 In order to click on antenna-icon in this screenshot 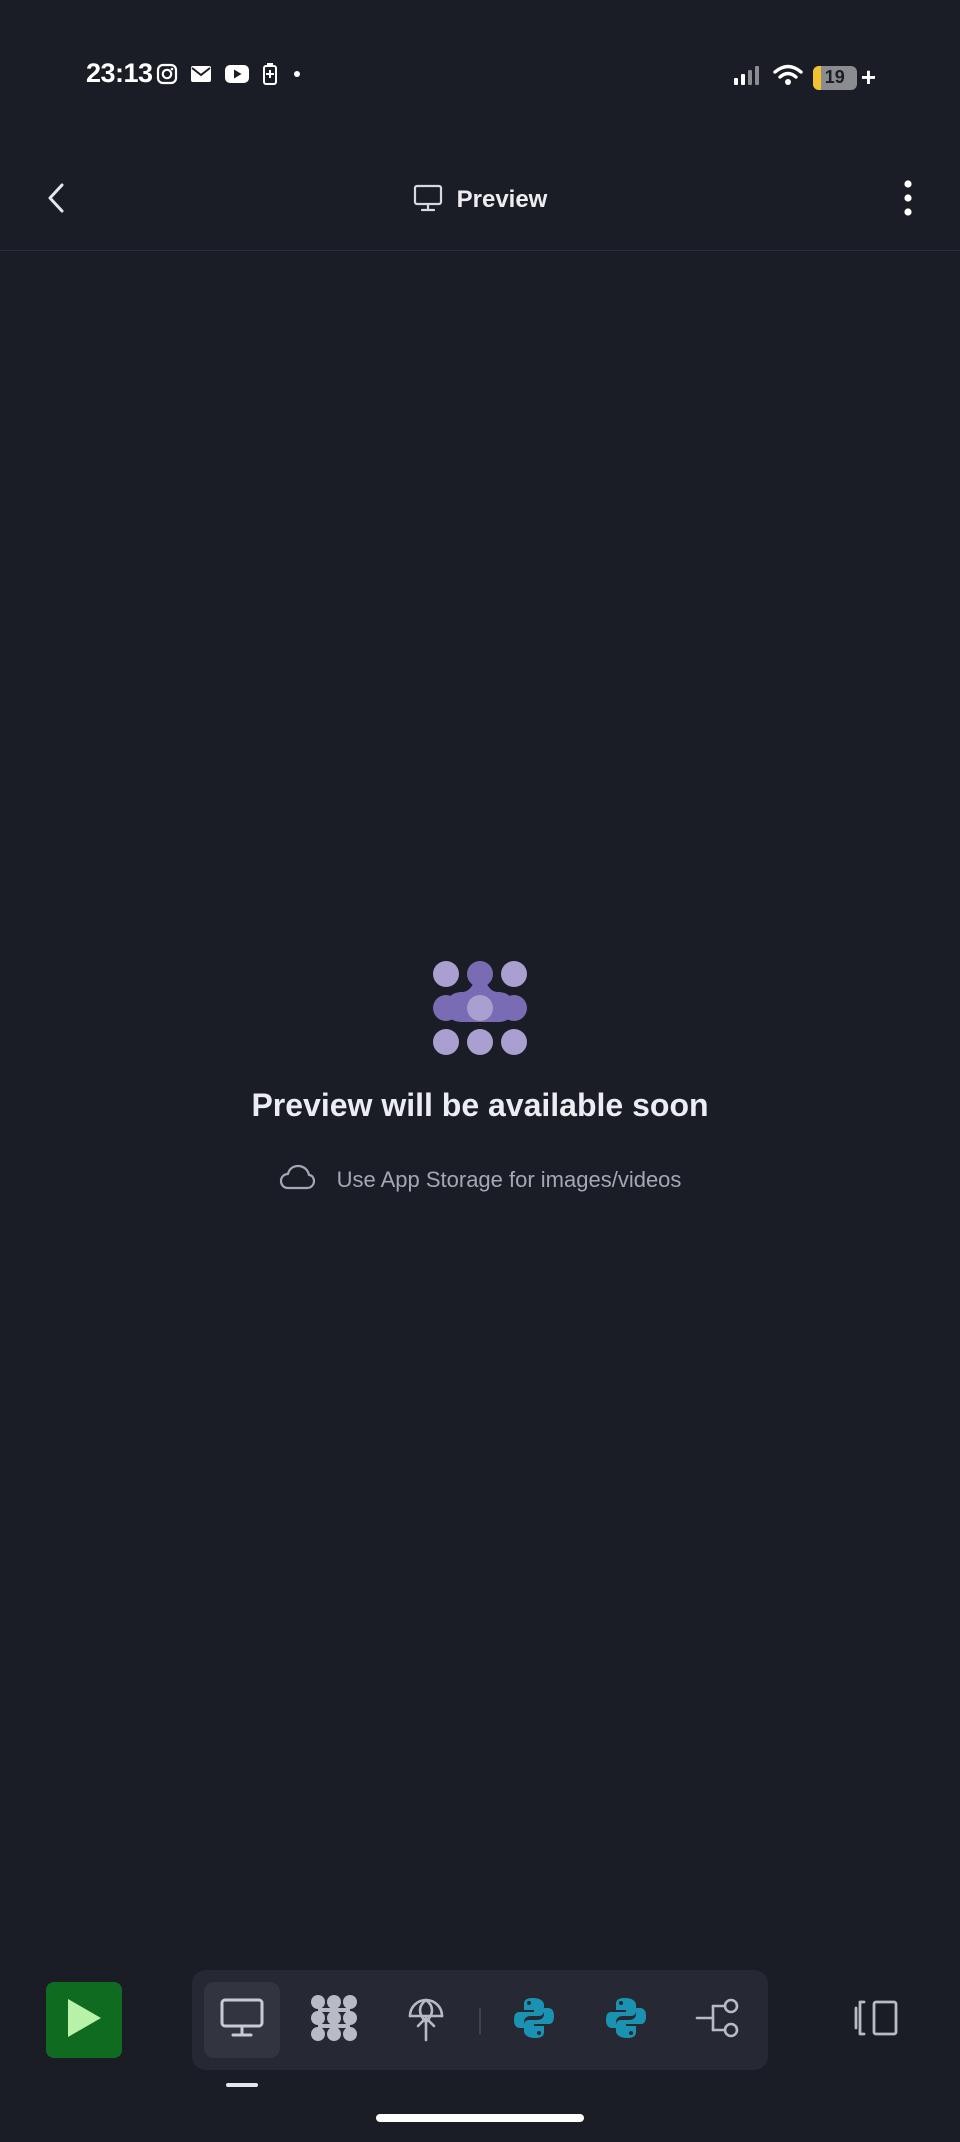, I will do `click(426, 2020)`.